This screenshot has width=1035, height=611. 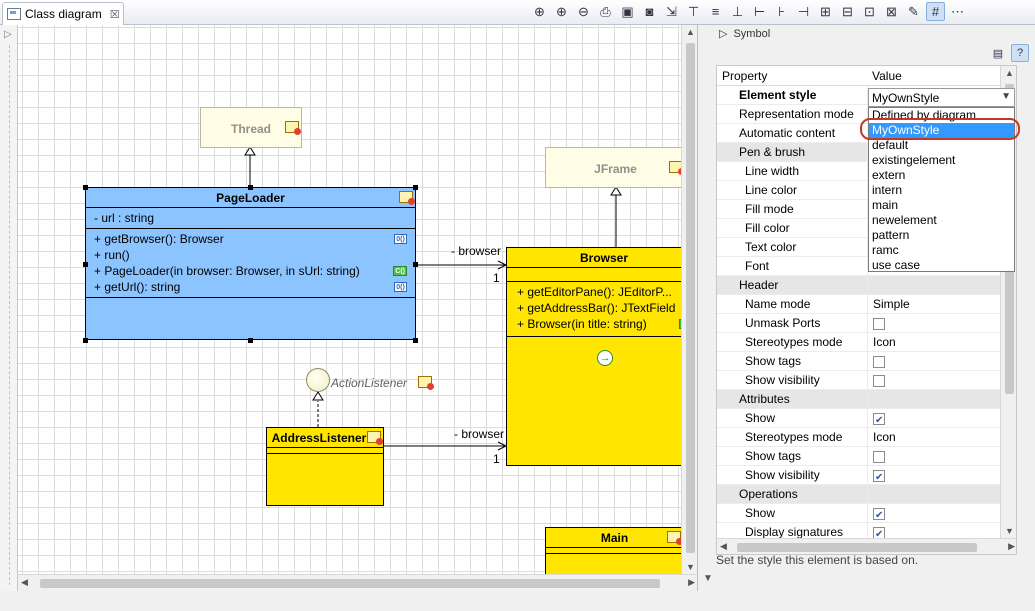 I want to click on export-icon: ⇲, so click(x=671, y=11).